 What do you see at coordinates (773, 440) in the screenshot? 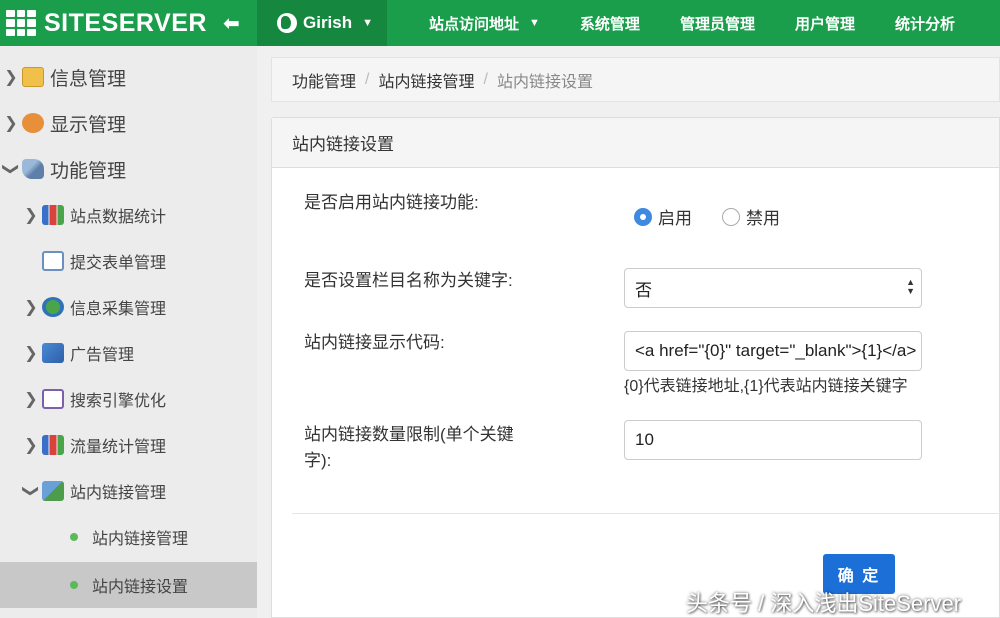
I see `limit-input: 10` at bounding box center [773, 440].